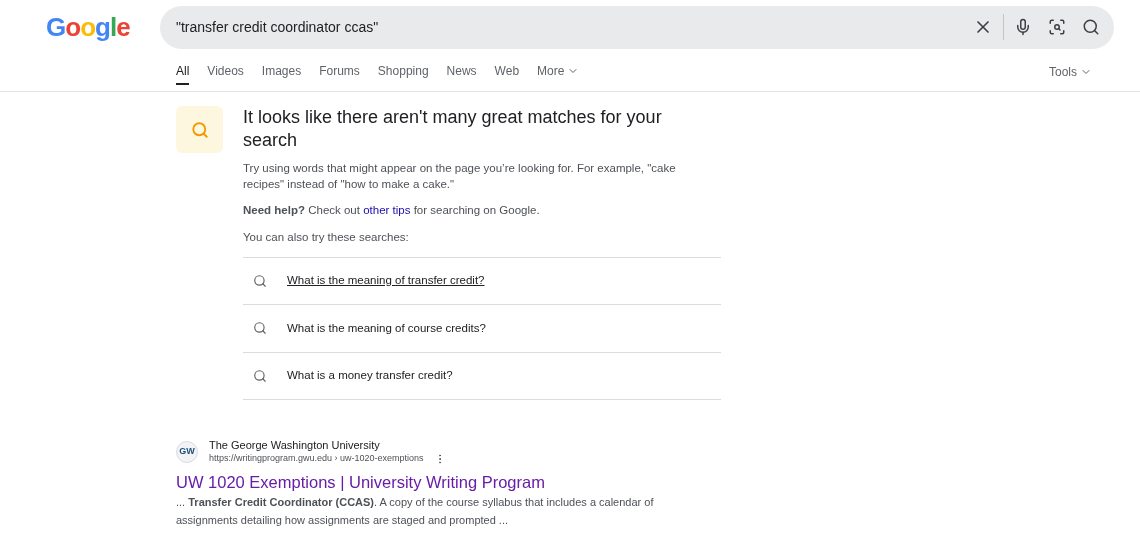 The image size is (1140, 543). I want to click on notice-tip: Try using words that might appear on the page you’re looking for. For example, "cake recipes" instead of "how to make a cake.", so click(460, 176).